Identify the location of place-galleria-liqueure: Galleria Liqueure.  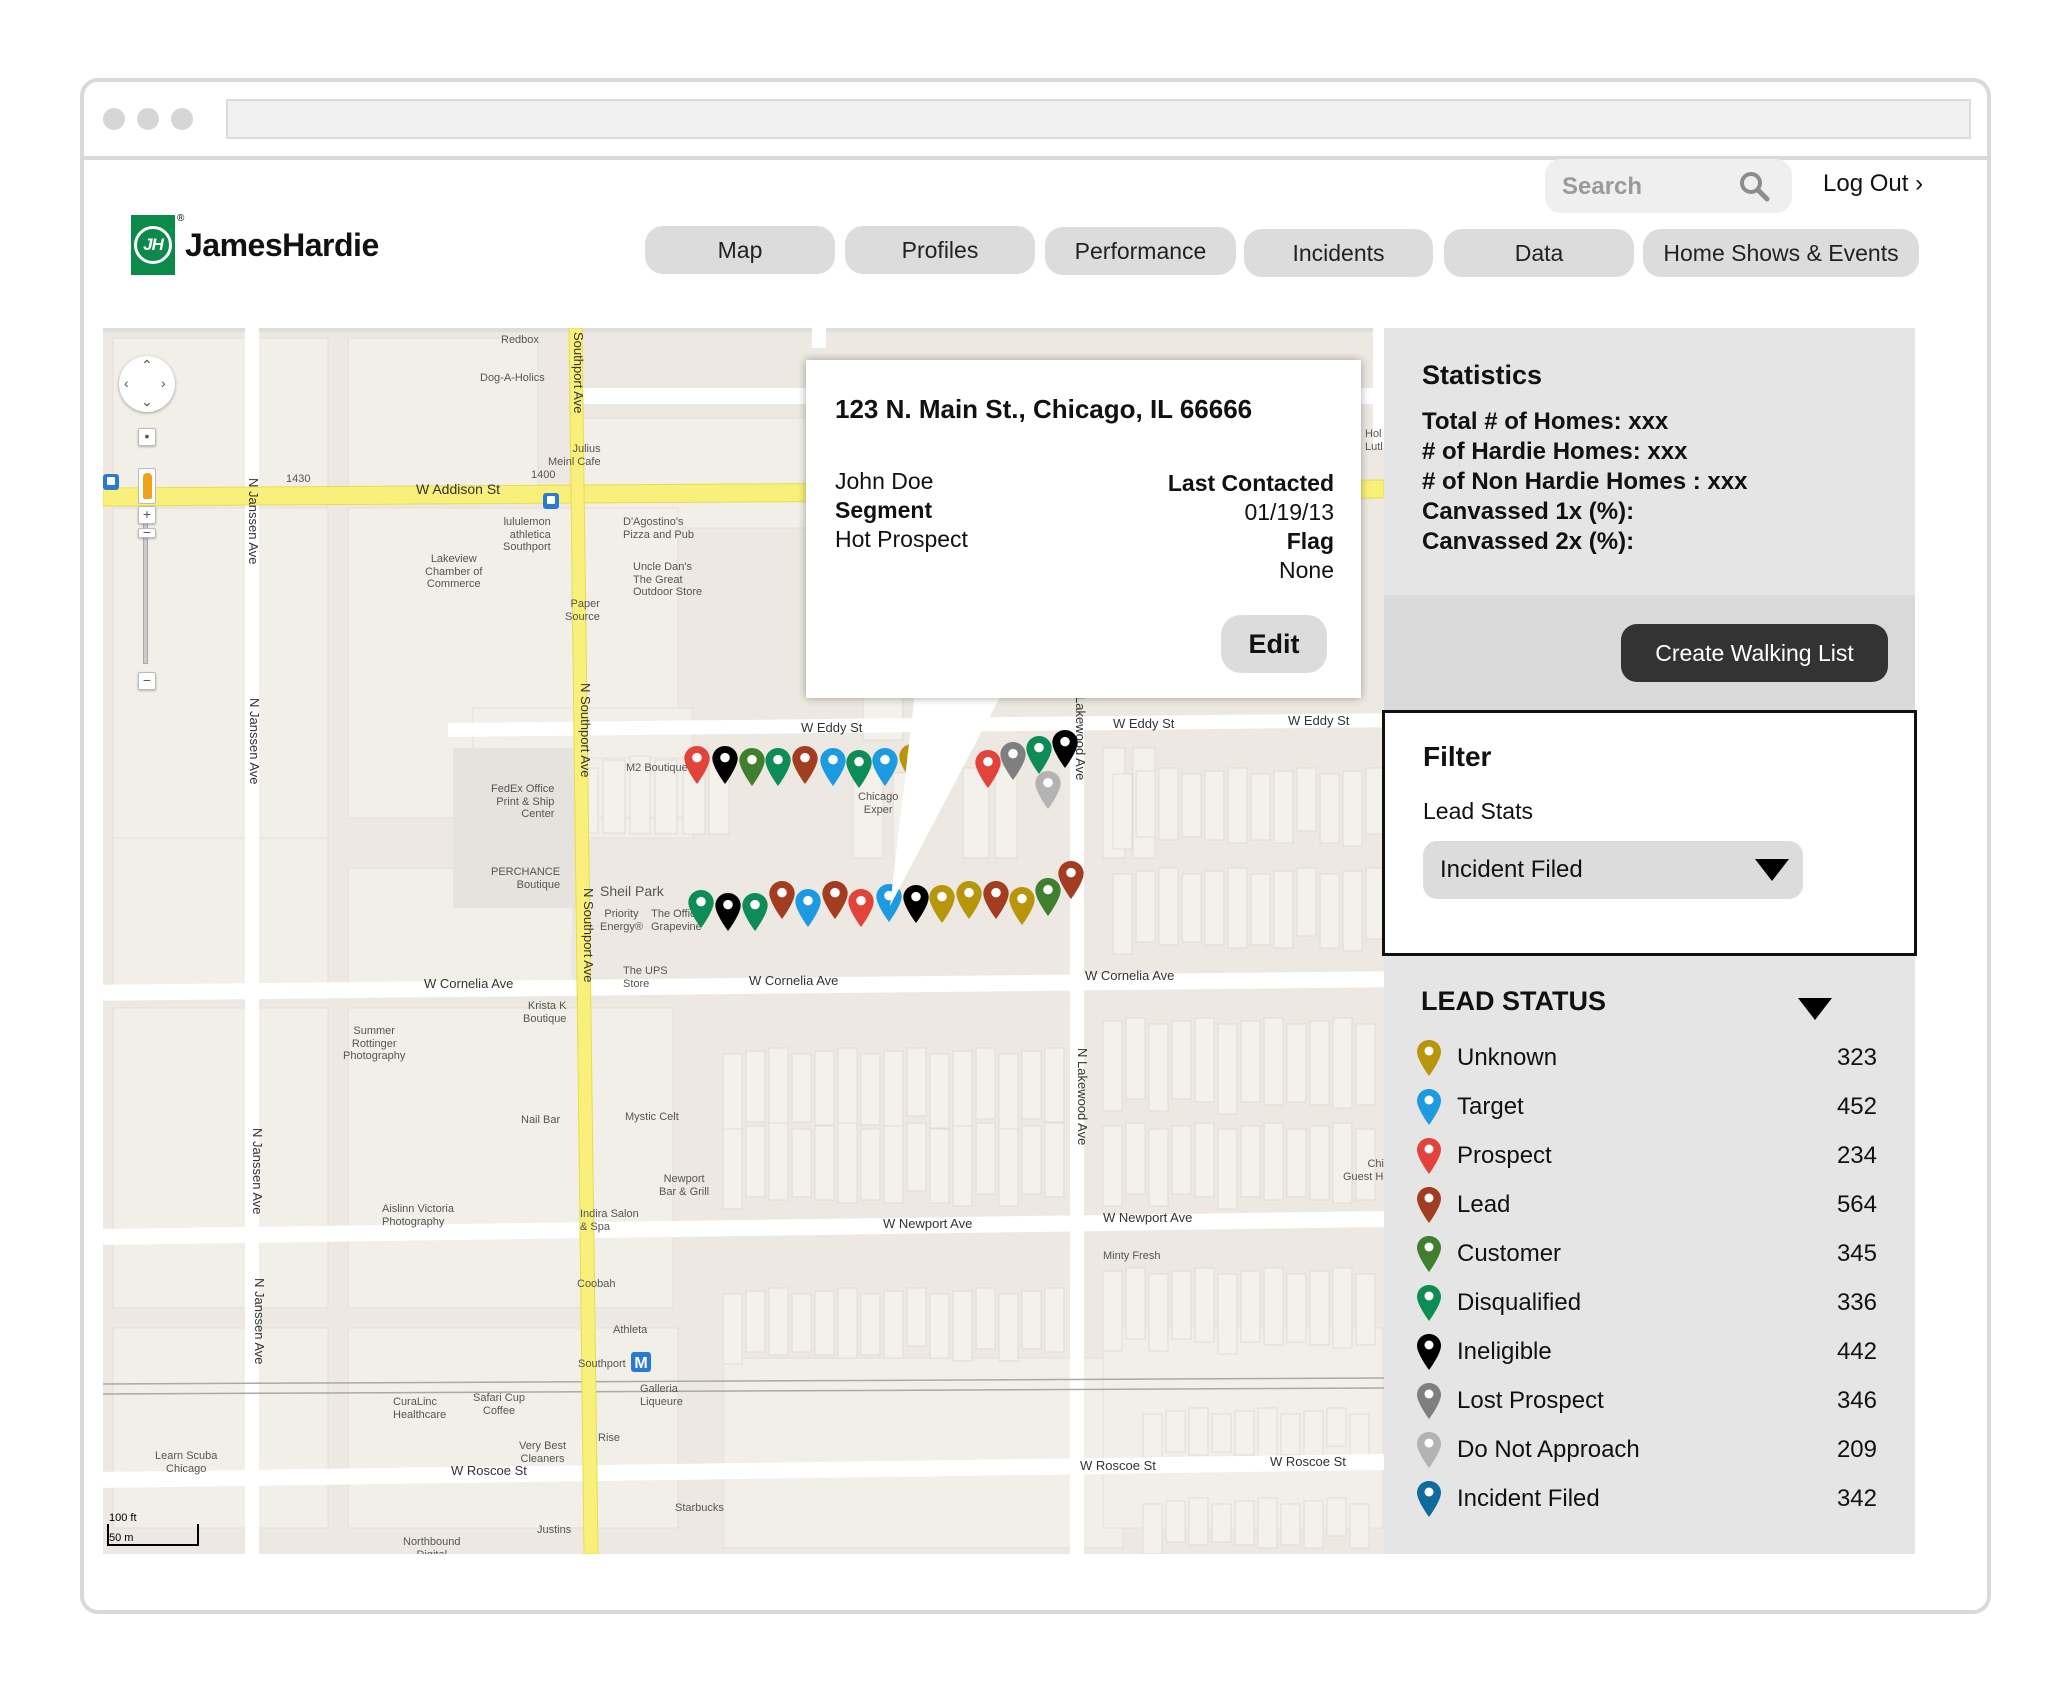
(661, 1395).